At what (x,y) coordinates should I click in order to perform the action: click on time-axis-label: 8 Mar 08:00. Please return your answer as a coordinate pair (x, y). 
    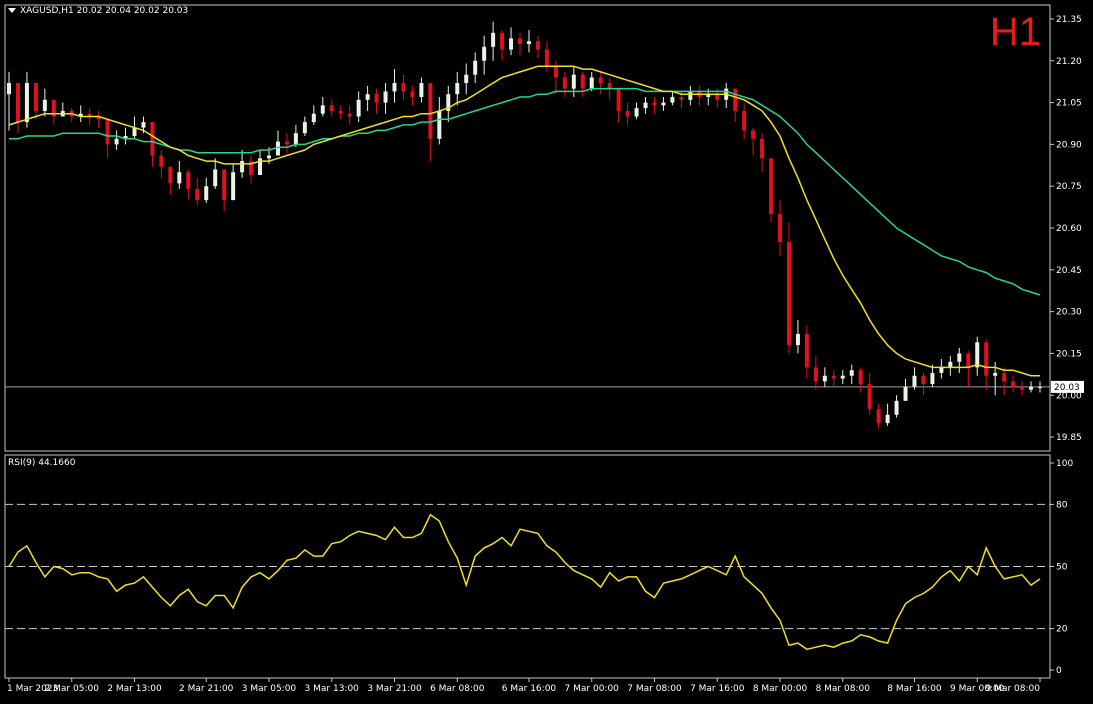
    Looking at the image, I should click on (843, 689).